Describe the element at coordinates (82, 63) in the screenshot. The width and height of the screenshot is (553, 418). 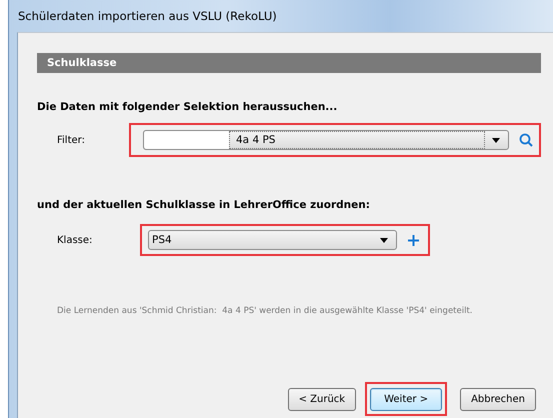
I see `section-title: Schulklasse` at that location.